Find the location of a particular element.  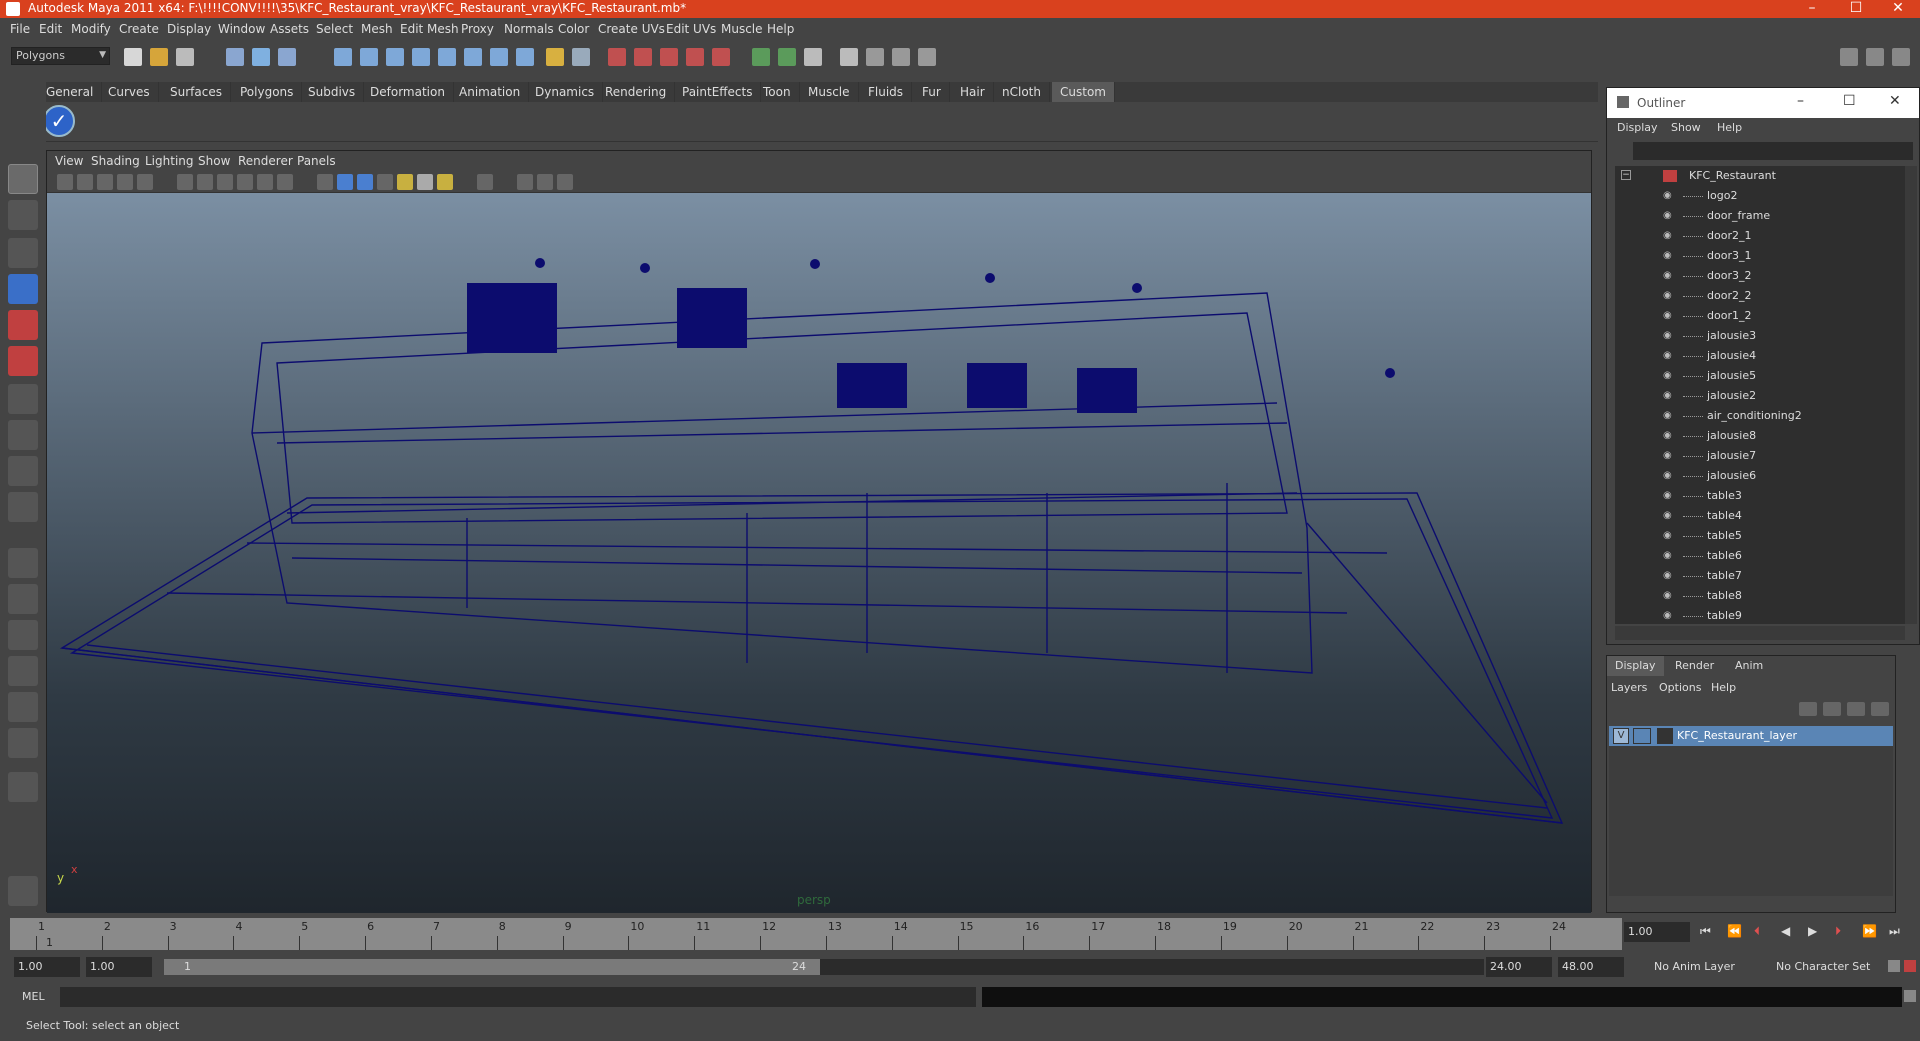

safe-title-icon is located at coordinates (285, 182).